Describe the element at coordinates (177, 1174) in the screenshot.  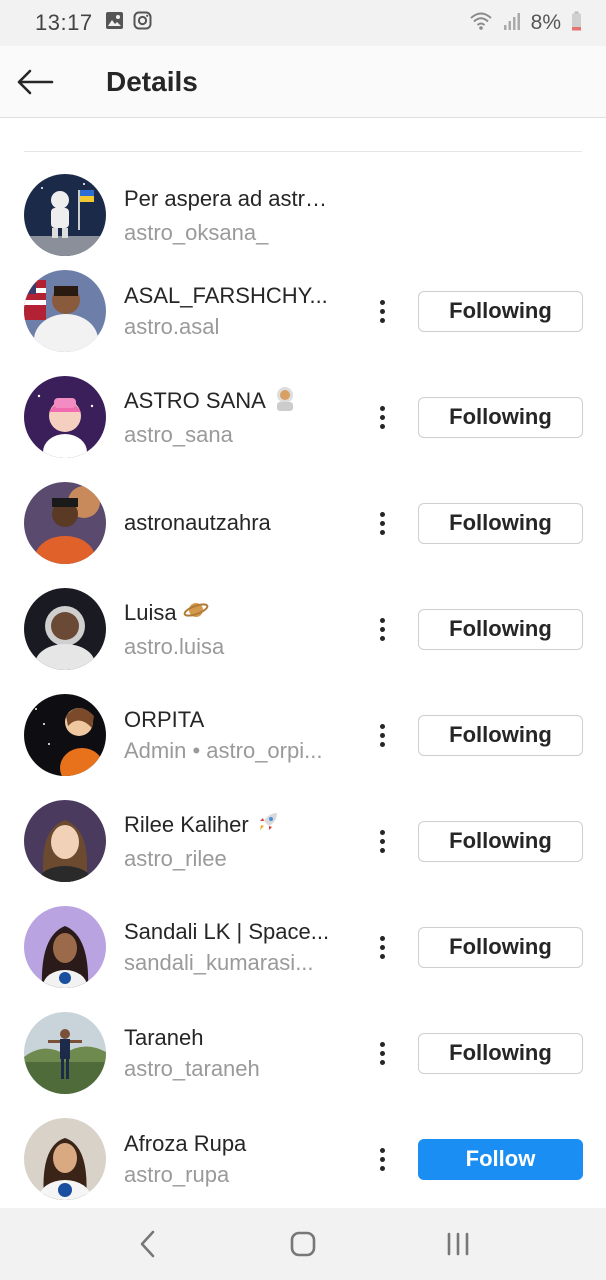
I see `member-username: astro_rupa` at that location.